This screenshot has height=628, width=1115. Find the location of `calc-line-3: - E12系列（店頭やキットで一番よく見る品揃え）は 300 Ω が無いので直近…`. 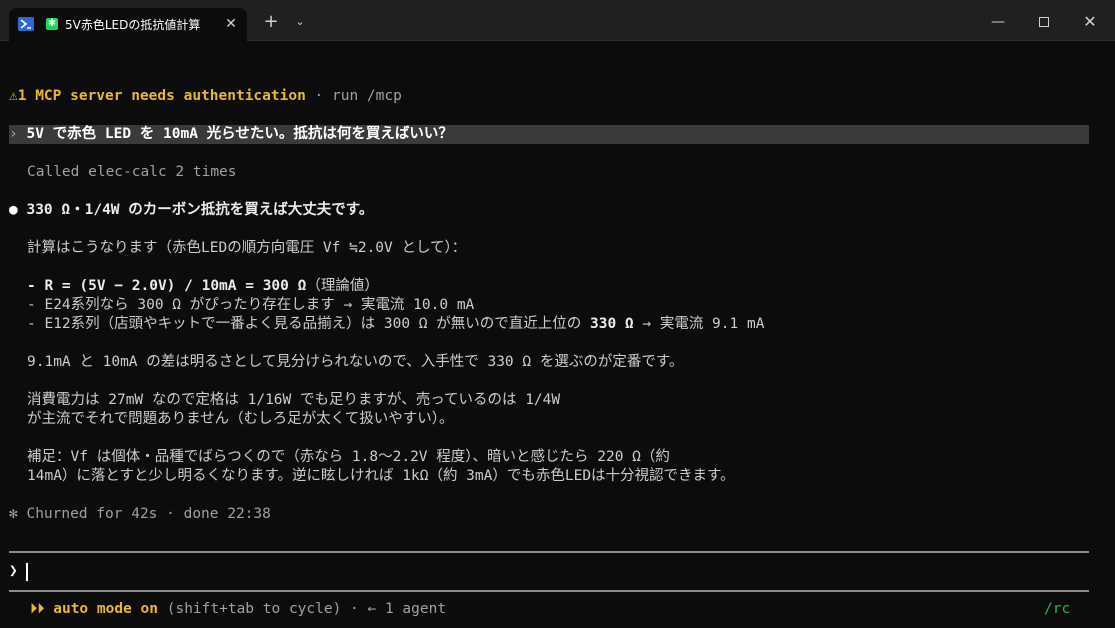

calc-line-3: - E12系列（店頭やキットで一番よく見る品揃え）は 300 Ω が無いので直近… is located at coordinates (395, 324).